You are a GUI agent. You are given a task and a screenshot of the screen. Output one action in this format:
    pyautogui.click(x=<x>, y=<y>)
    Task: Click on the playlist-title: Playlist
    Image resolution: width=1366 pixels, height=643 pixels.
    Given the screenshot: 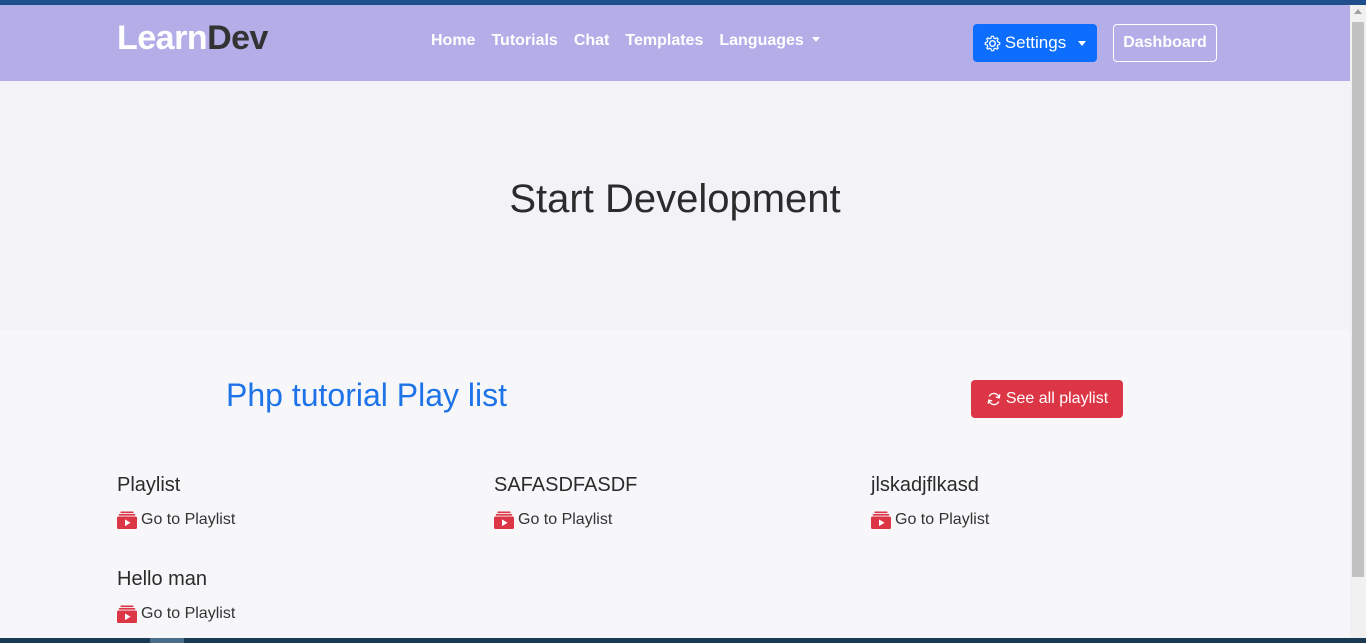 What is the action you would take?
    pyautogui.click(x=149, y=485)
    